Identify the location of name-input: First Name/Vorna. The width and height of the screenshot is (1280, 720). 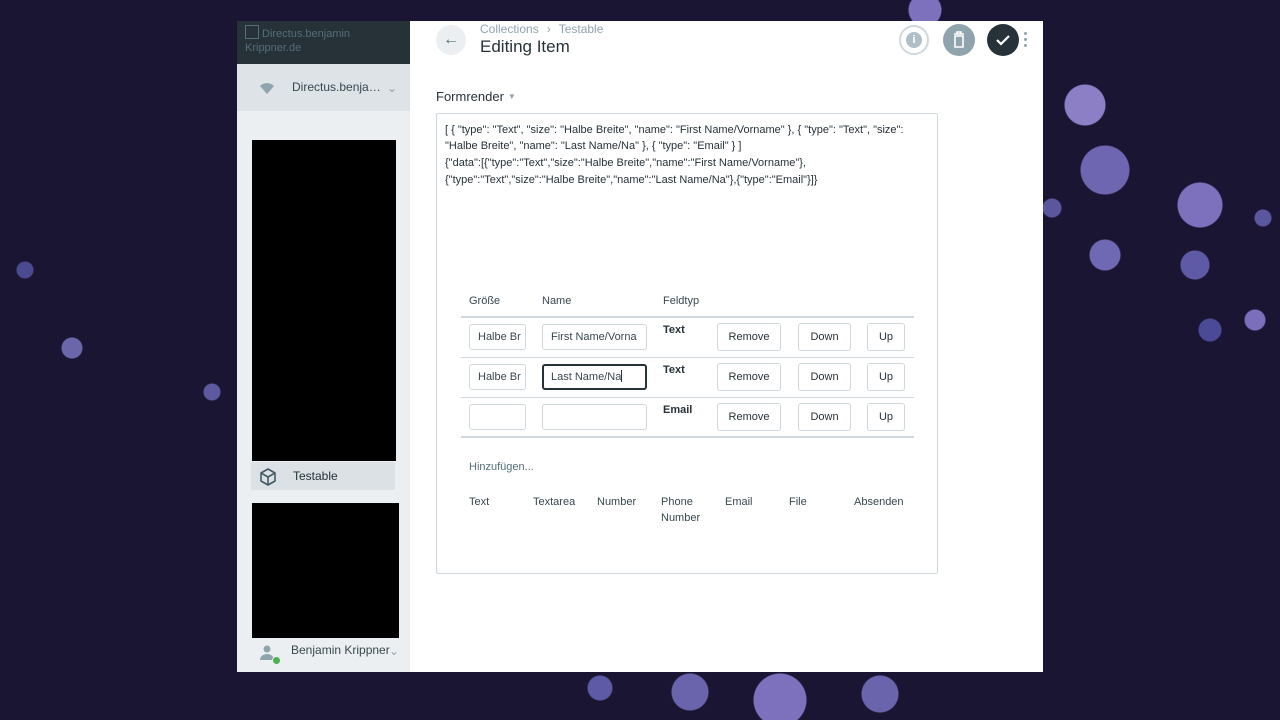
(594, 337).